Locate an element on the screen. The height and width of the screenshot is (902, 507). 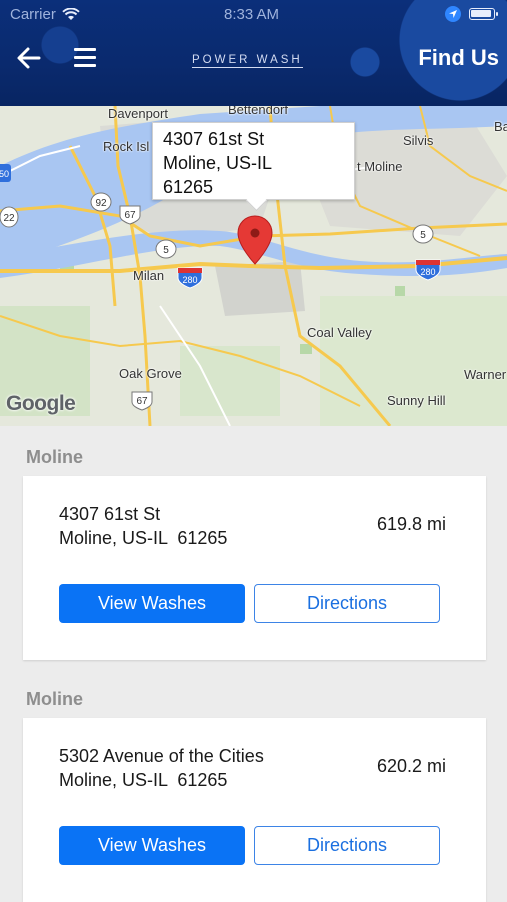
back-button is located at coordinates (29, 58).